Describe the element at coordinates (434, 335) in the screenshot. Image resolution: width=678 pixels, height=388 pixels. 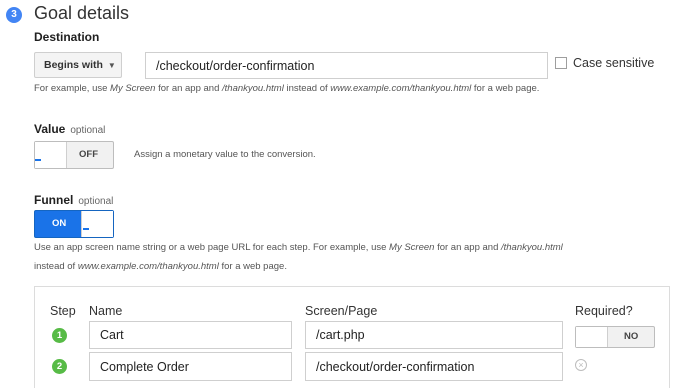
I see `funnel-step-page-input: /cart.php` at that location.